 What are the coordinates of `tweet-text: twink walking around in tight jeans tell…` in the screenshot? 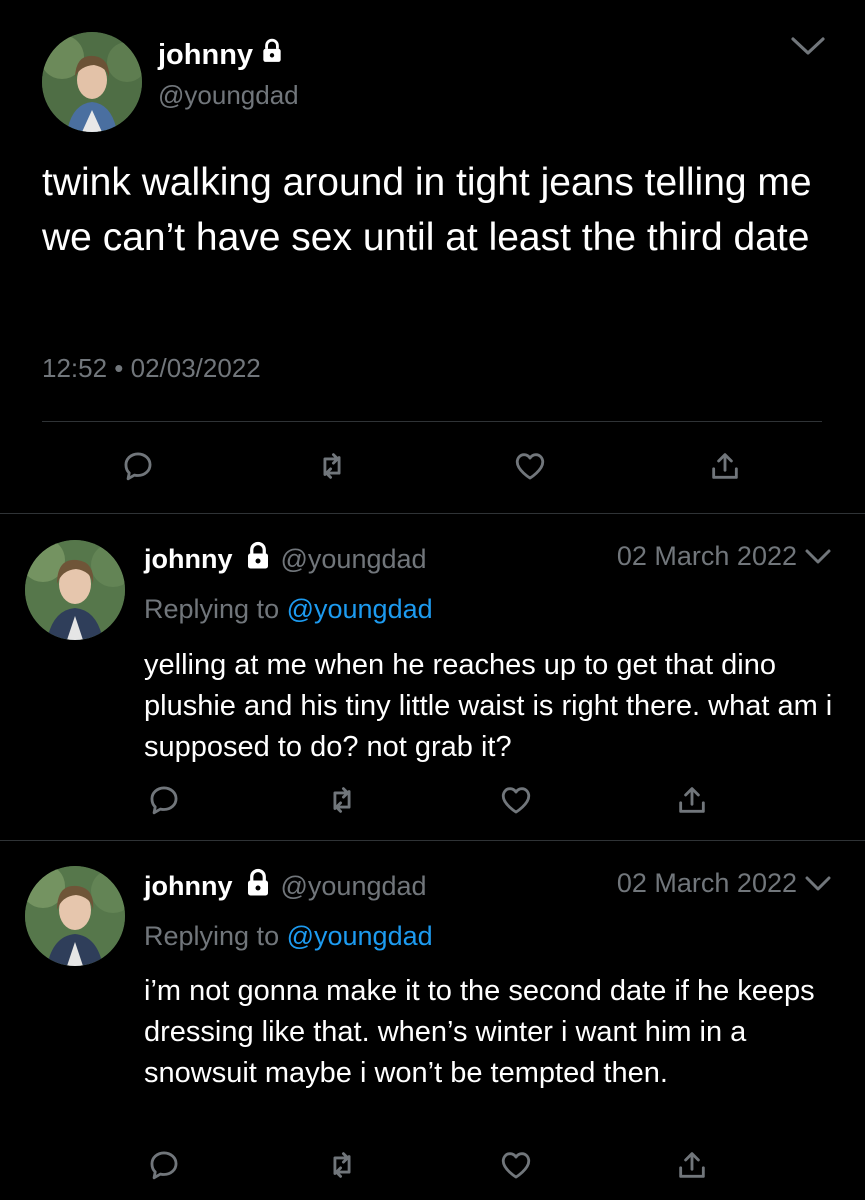 It's located at (427, 210).